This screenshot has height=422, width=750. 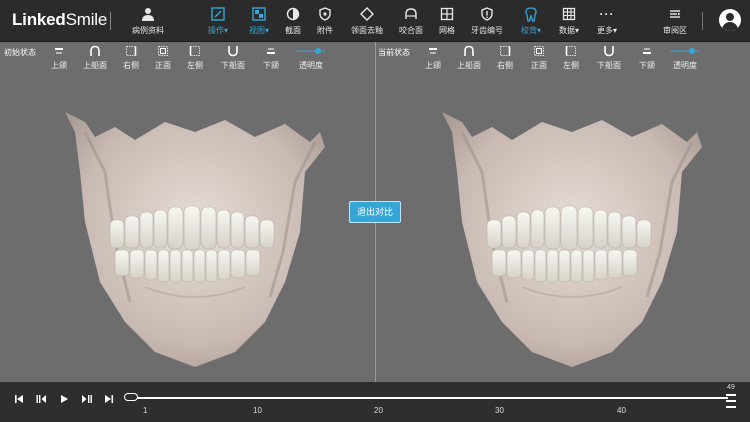 I want to click on view-grid-icon, so click(x=259, y=14).